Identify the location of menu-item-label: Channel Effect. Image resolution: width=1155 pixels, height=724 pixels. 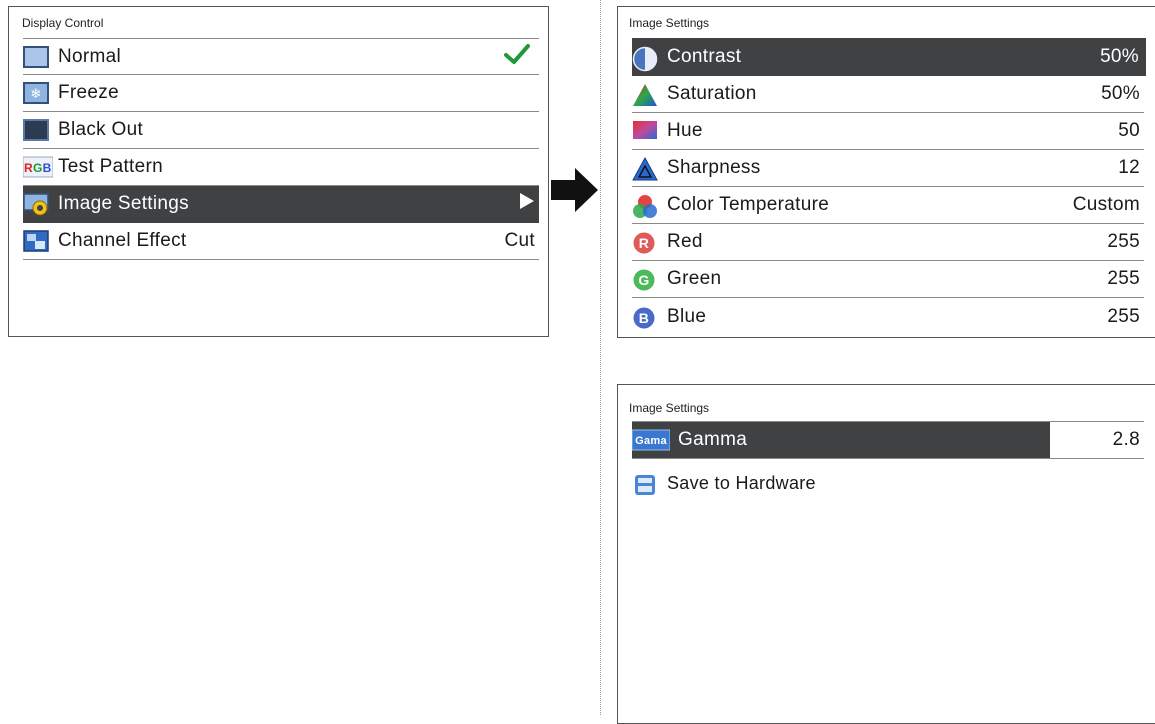
(122, 240).